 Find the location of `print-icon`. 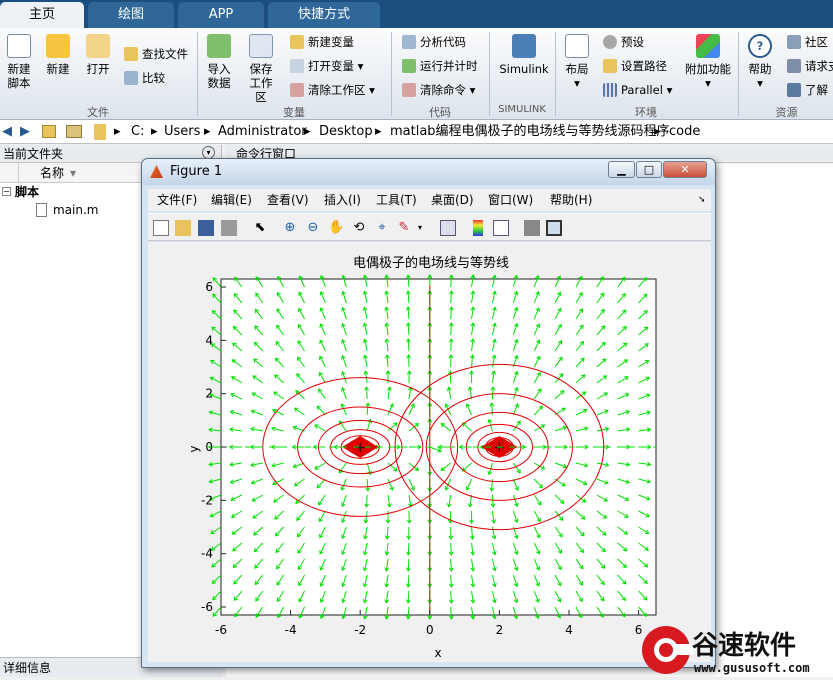

print-icon is located at coordinates (229, 228).